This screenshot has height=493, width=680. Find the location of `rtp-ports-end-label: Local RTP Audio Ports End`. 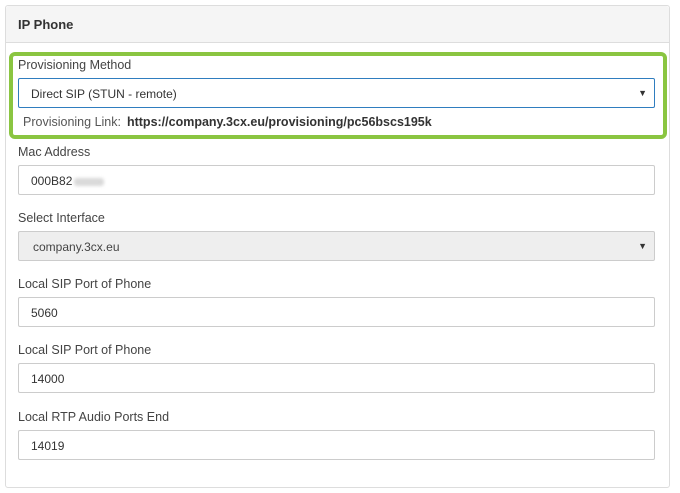

rtp-ports-end-label: Local RTP Audio Ports End is located at coordinates (94, 417).